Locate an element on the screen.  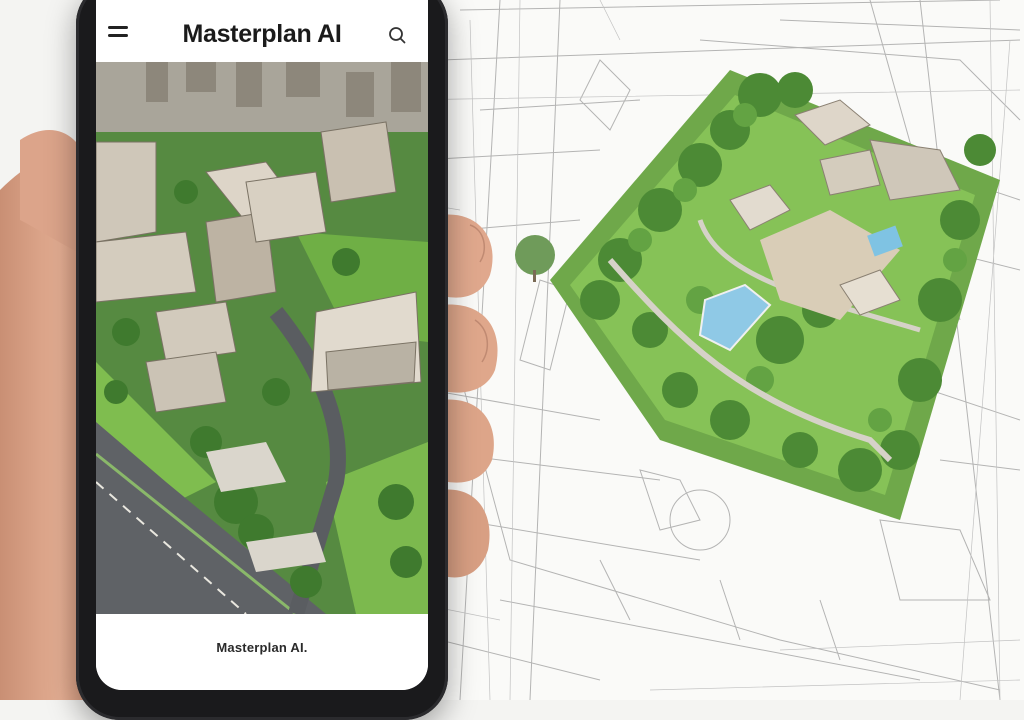
footer-brand-label: Masterplan AI. is located at coordinates (262, 647).